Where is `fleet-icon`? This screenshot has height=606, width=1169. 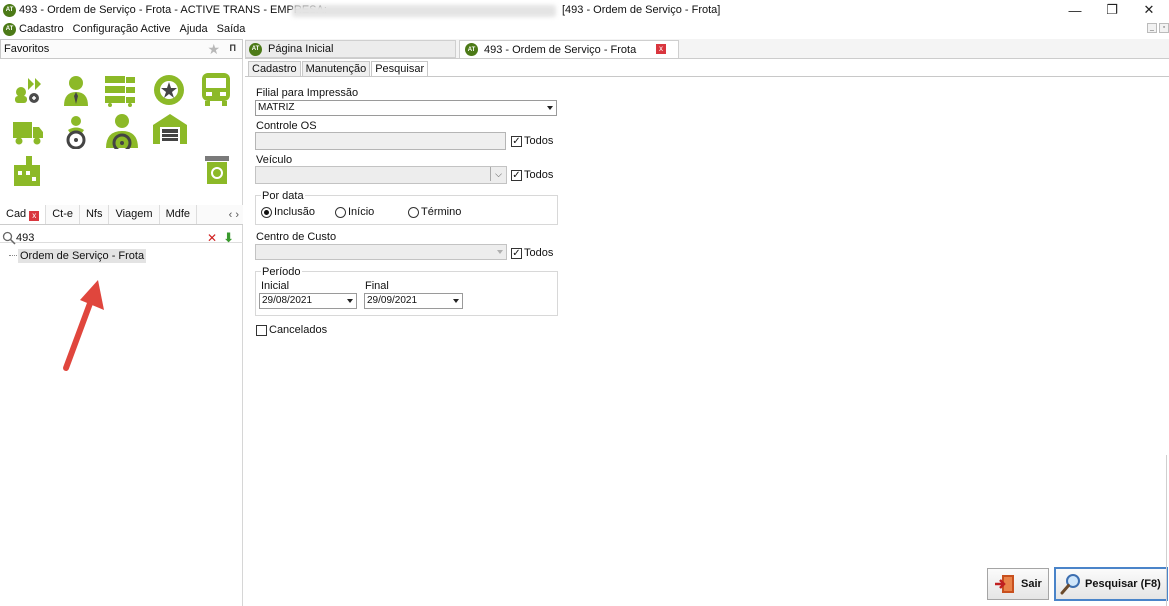
fleet-icon is located at coordinates (122, 90).